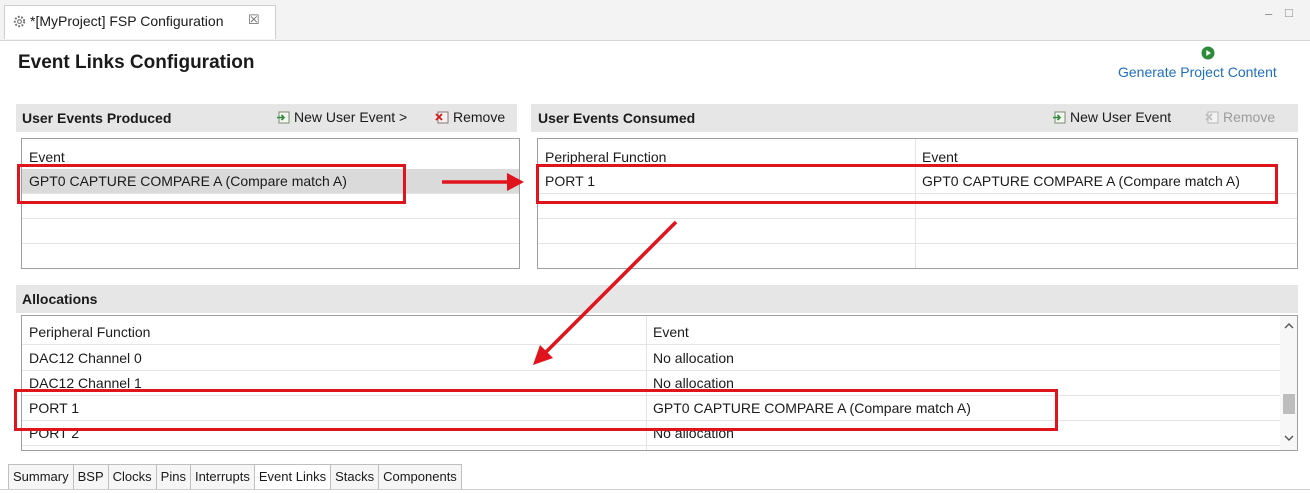  What do you see at coordinates (174, 477) in the screenshot?
I see `tab-pins: Pins` at bounding box center [174, 477].